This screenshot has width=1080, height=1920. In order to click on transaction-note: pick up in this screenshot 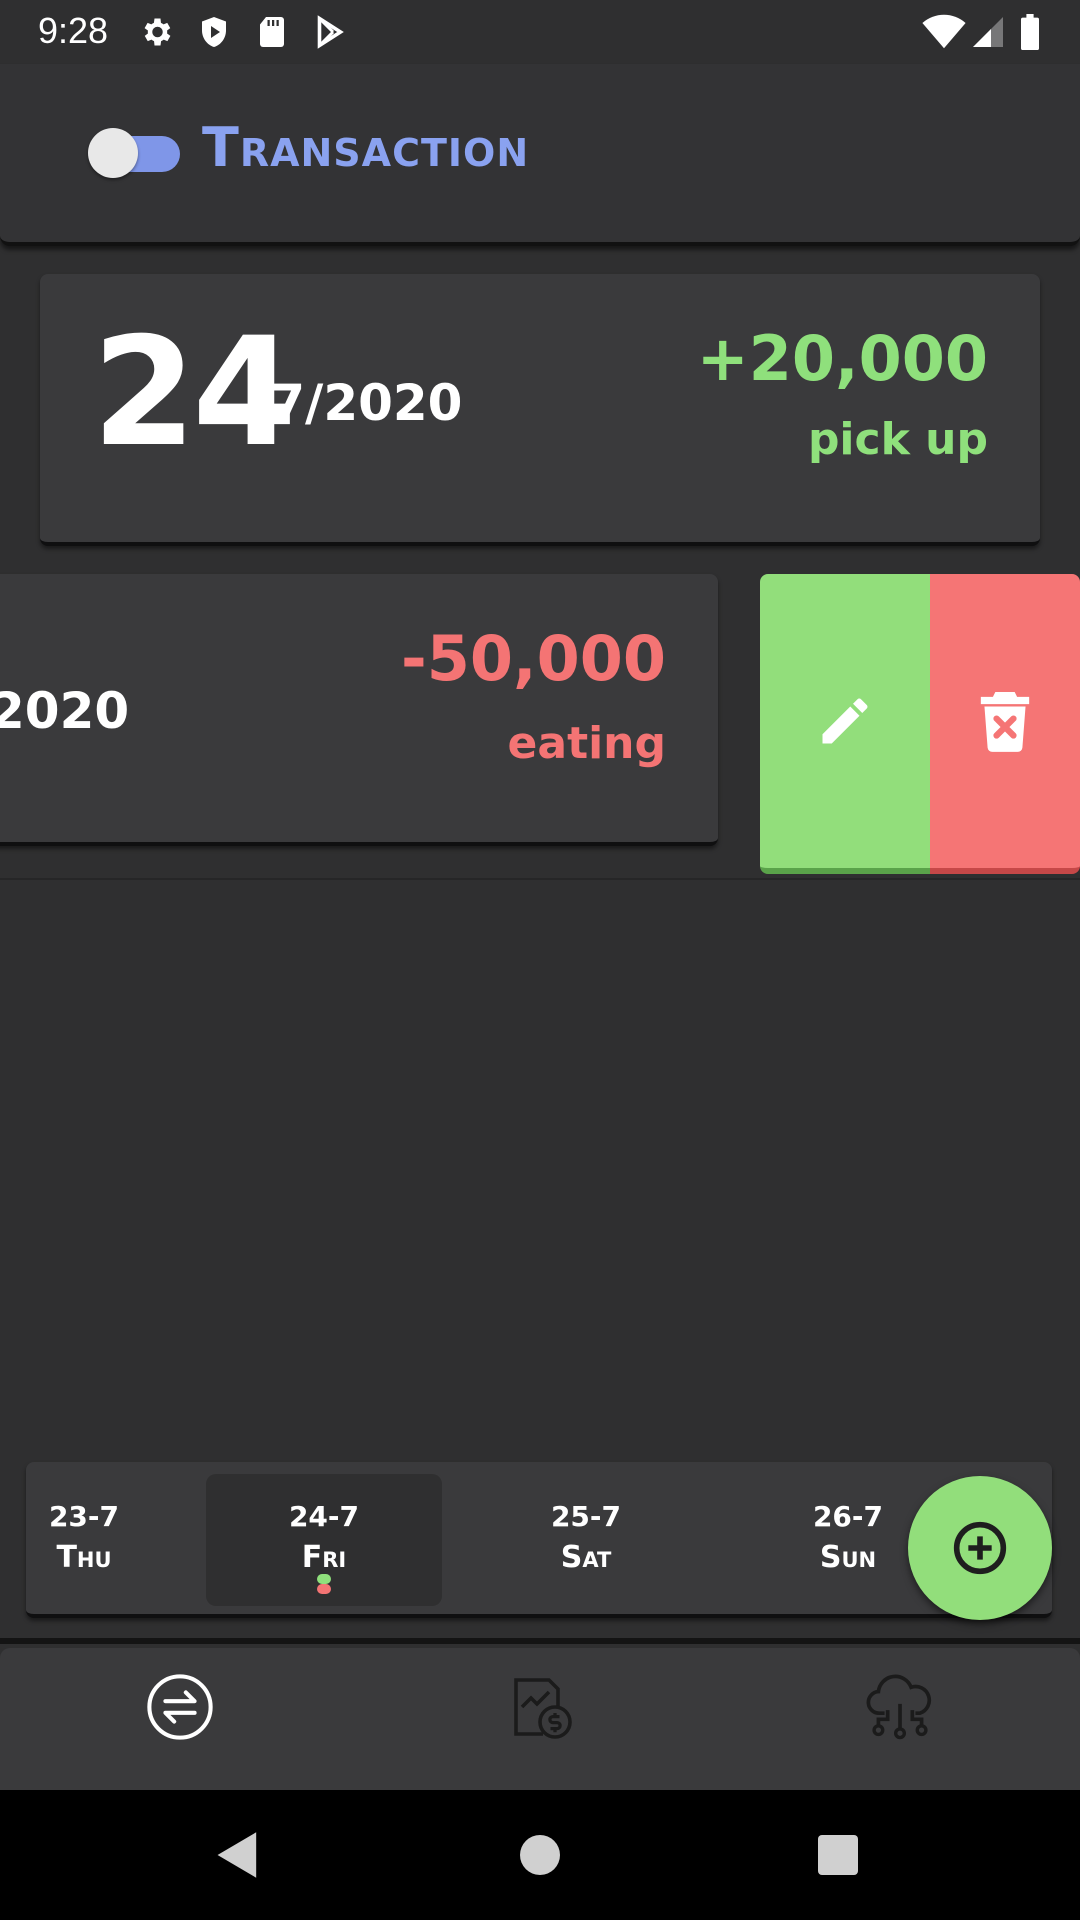, I will do `click(897, 439)`.